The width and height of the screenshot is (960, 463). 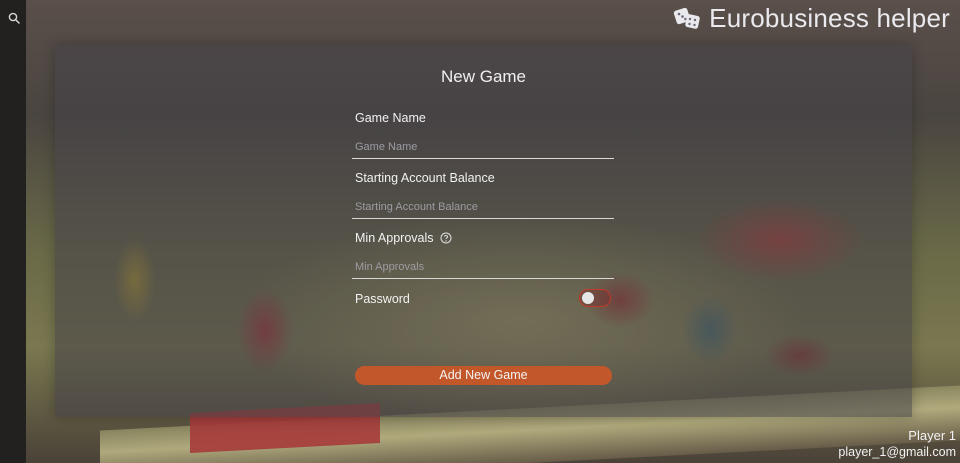 What do you see at coordinates (382, 299) in the screenshot?
I see `password-label: Password` at bounding box center [382, 299].